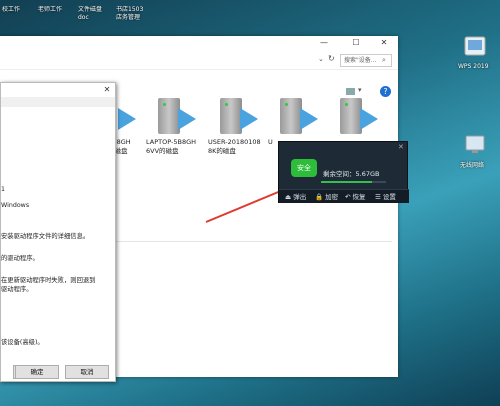 The width and height of the screenshot is (500, 406). Describe the element at coordinates (234, 146) in the screenshot. I see `drive-label: USER-20180108 8K的磁盘` at that location.